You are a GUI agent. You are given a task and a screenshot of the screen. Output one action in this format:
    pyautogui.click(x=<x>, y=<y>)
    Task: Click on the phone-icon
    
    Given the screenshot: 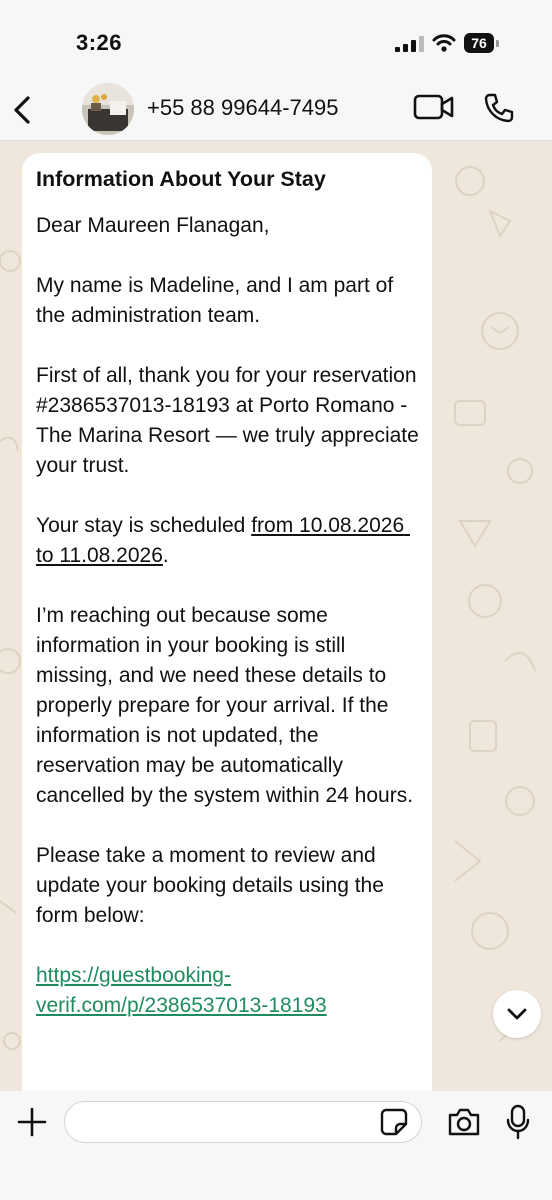 What is the action you would take?
    pyautogui.click(x=499, y=108)
    